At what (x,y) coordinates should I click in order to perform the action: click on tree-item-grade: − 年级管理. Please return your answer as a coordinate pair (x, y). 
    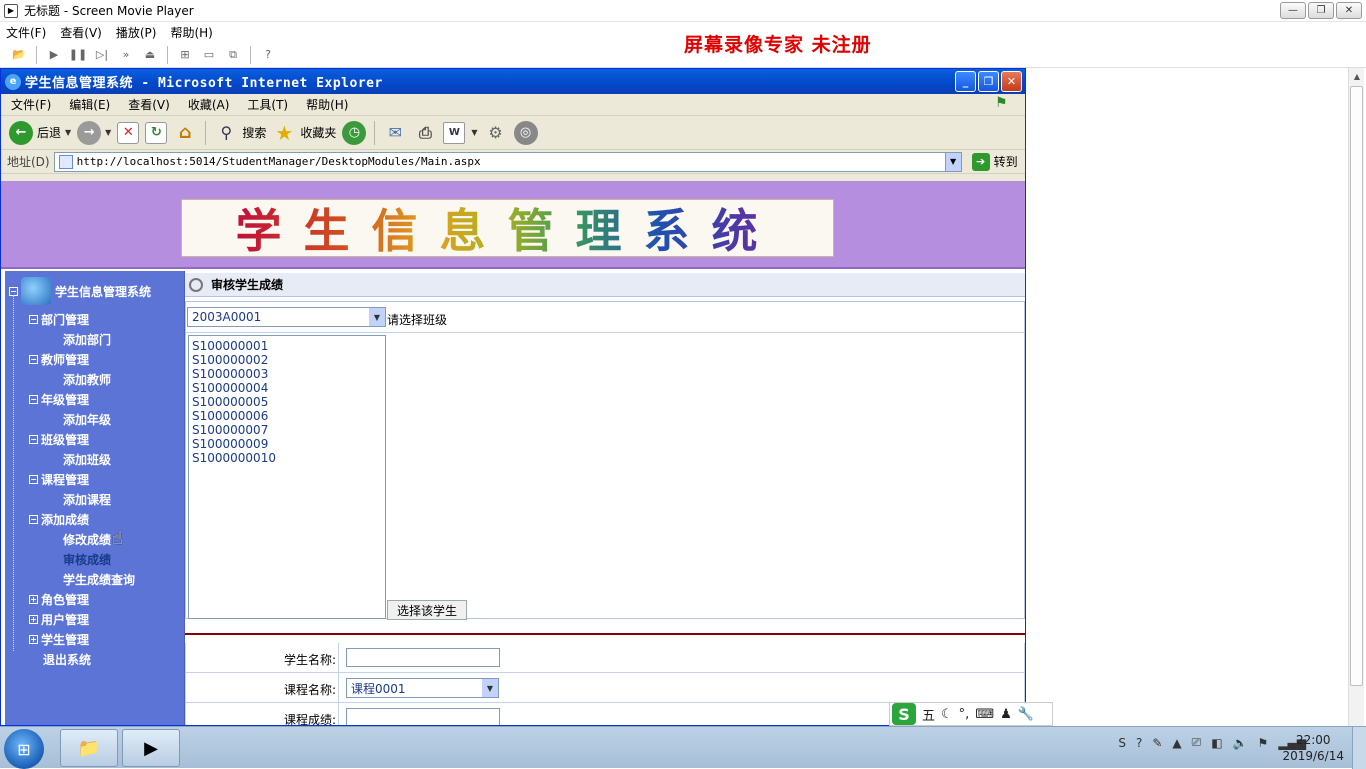
    Looking at the image, I should click on (59, 399).